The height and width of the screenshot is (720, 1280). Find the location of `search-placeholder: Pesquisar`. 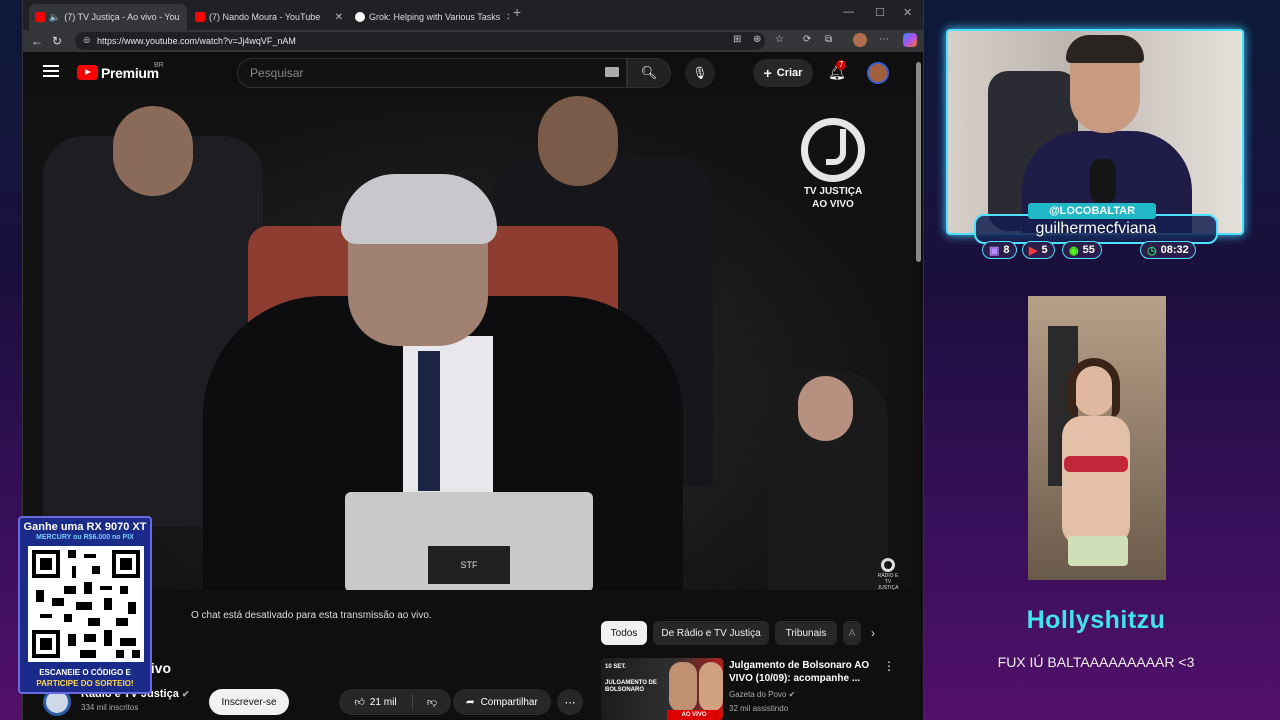

search-placeholder: Pesquisar is located at coordinates (277, 73).